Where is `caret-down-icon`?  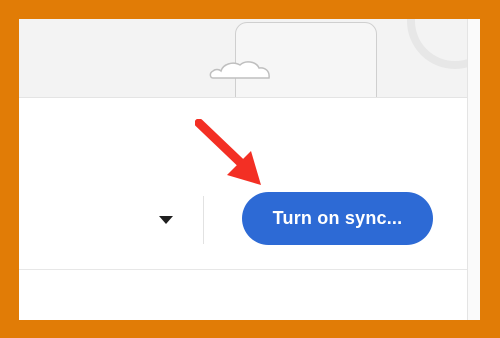
caret-down-icon is located at coordinates (166, 220).